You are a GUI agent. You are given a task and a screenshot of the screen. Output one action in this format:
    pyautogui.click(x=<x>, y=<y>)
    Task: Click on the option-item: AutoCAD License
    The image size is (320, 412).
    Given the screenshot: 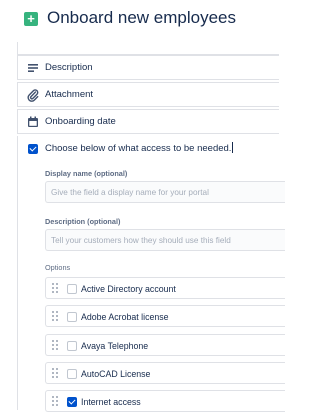 What is the action you would take?
    pyautogui.click(x=165, y=373)
    